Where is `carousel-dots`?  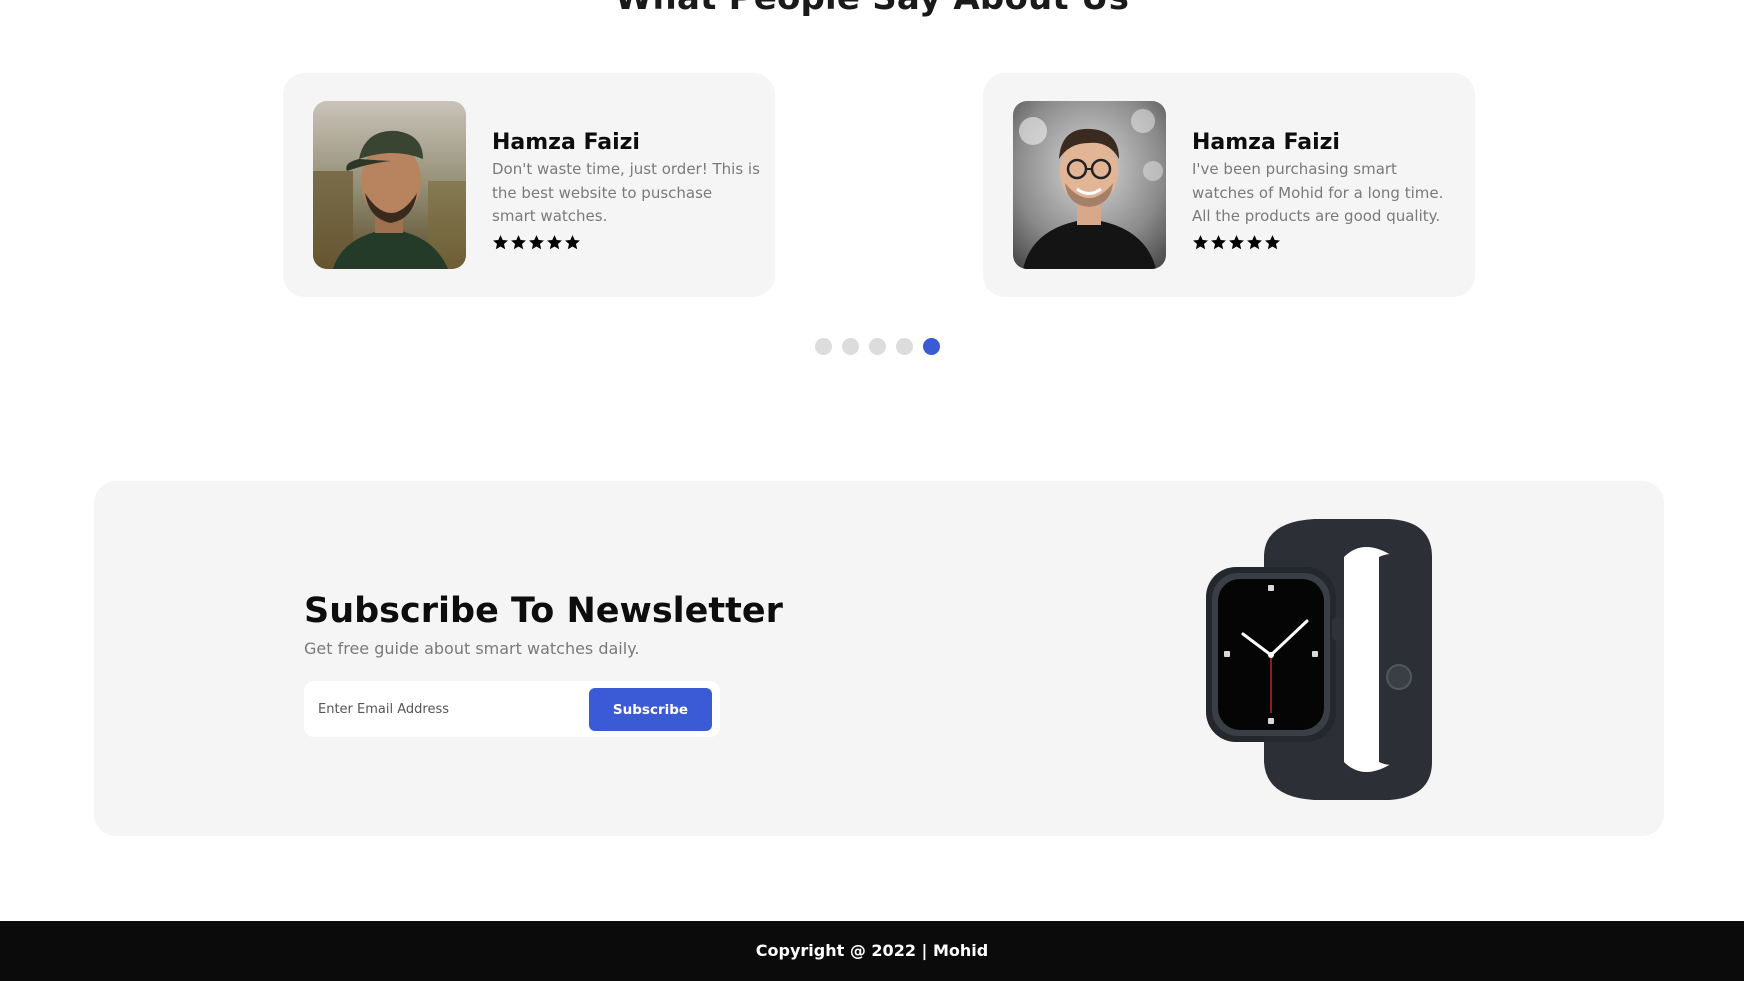
carousel-dots is located at coordinates (877, 346).